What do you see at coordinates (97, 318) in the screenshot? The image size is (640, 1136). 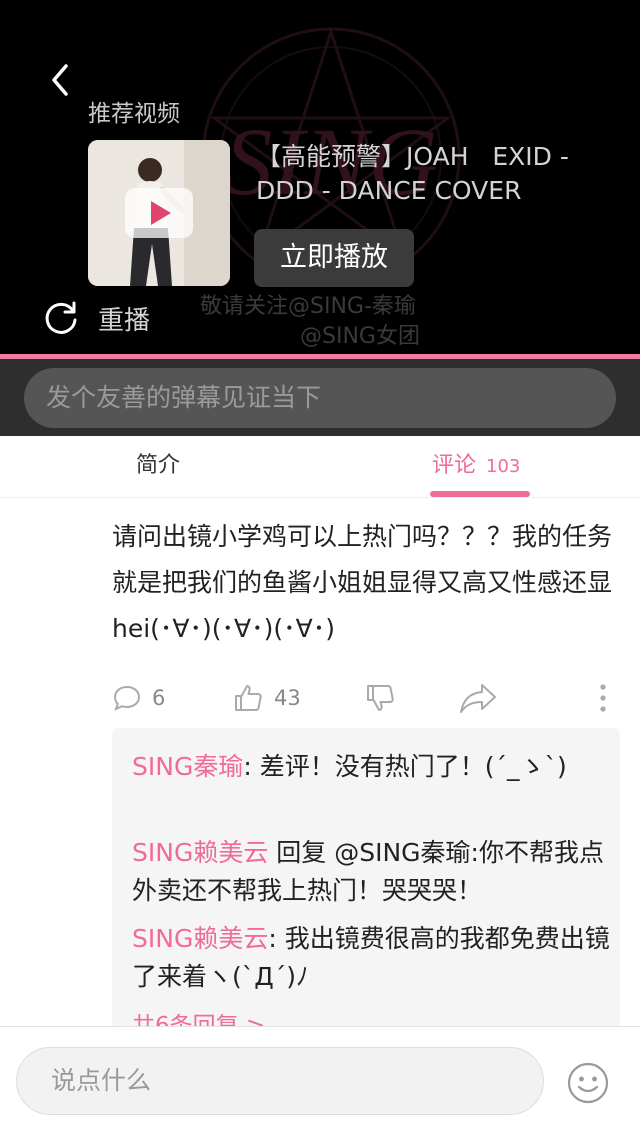 I see `replay-button: 重播` at bounding box center [97, 318].